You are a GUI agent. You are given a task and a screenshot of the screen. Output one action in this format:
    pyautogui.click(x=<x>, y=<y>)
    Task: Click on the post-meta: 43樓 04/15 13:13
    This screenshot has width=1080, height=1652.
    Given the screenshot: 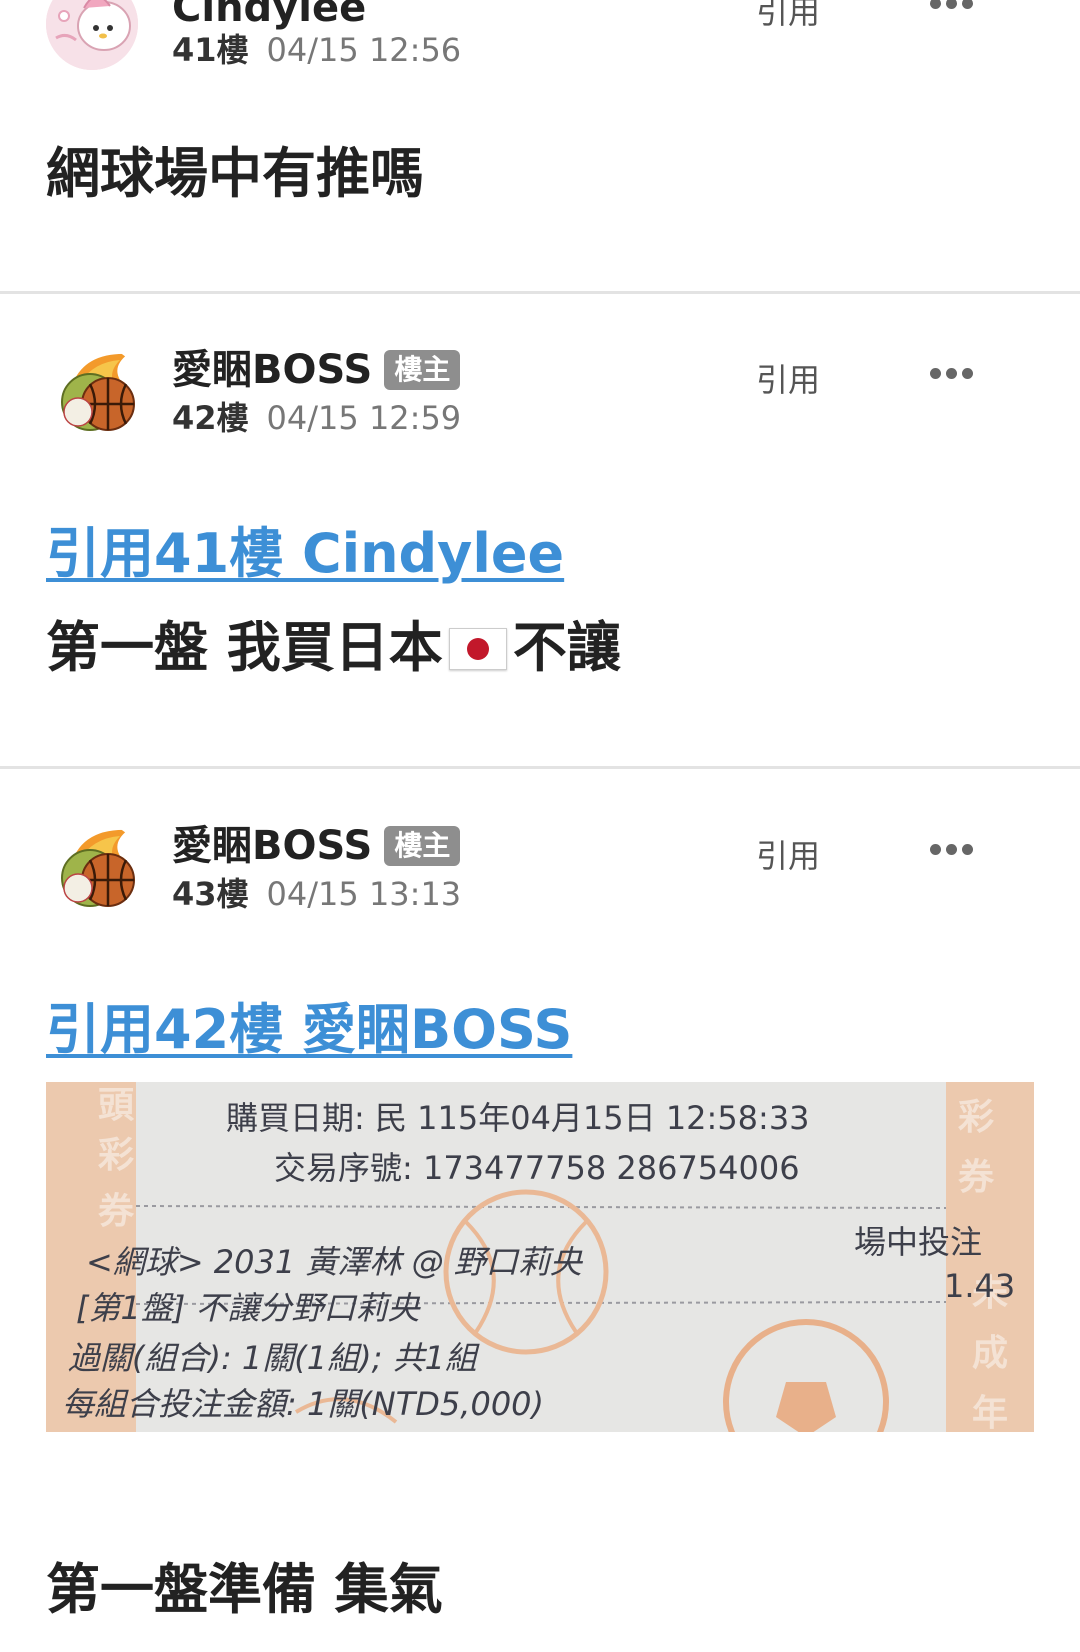 What is the action you would take?
    pyautogui.click(x=316, y=894)
    